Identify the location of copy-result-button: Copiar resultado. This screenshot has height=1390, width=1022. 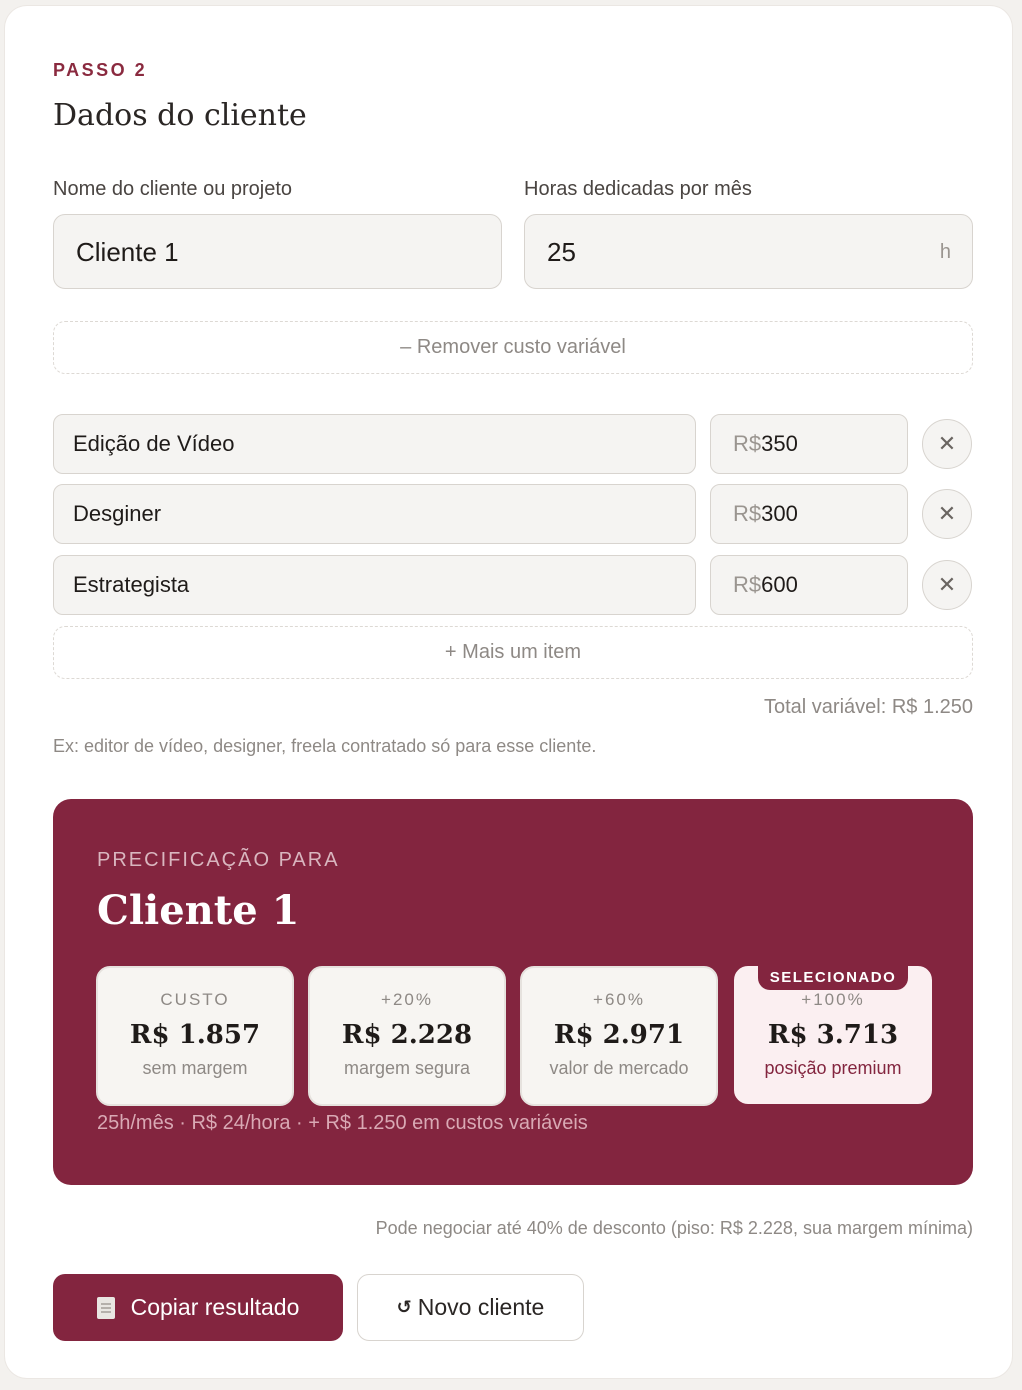
(198, 1307).